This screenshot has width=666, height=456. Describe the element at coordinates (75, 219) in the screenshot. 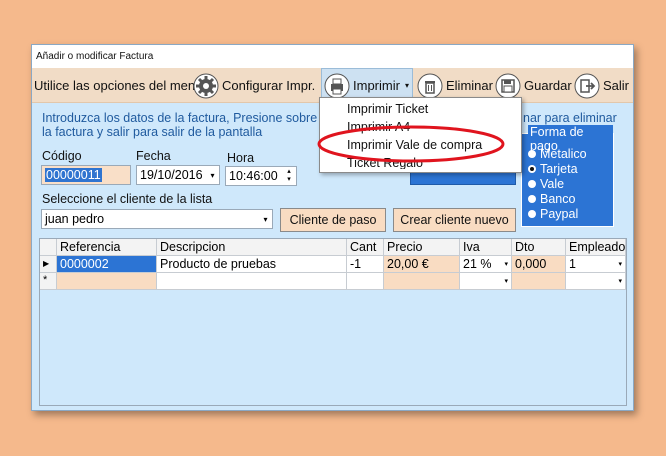

I see `cliente-value: juan pedro` at that location.